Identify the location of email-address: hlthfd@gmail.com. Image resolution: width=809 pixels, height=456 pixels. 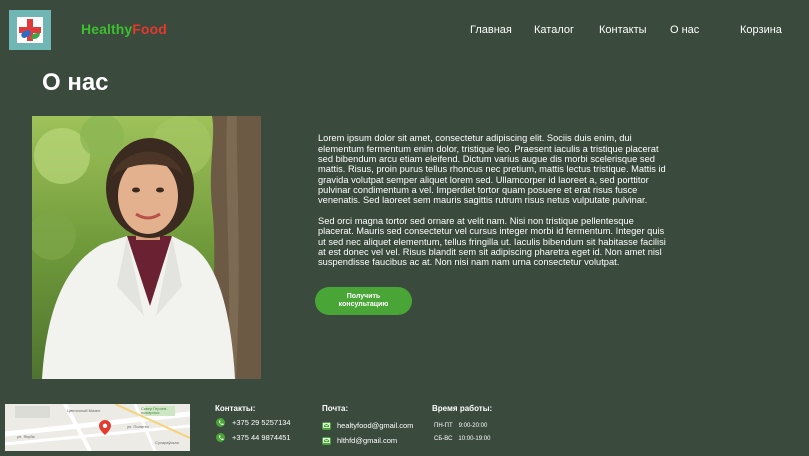
(367, 440).